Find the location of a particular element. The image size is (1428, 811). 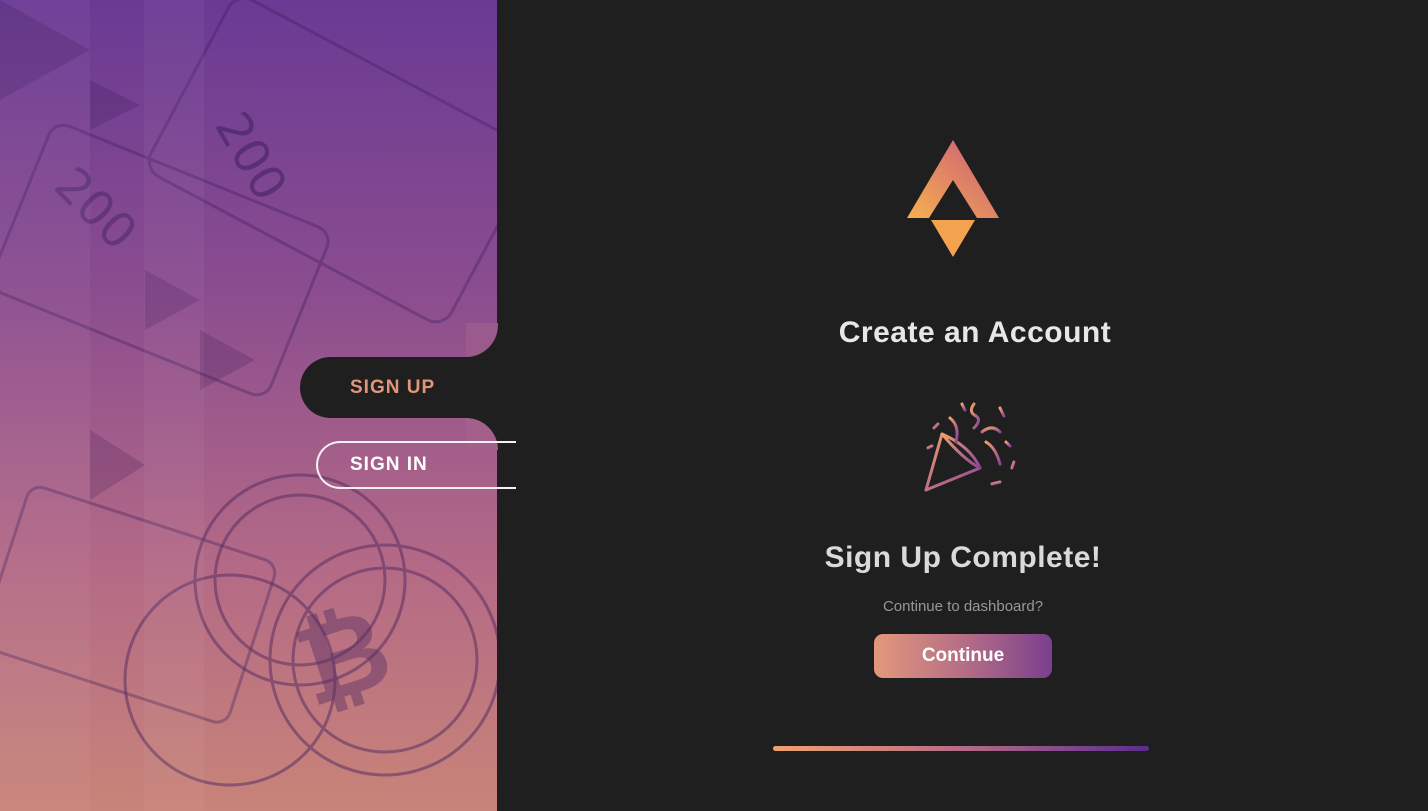

continue-prompt: Continue to dashboard? is located at coordinates (963, 606).